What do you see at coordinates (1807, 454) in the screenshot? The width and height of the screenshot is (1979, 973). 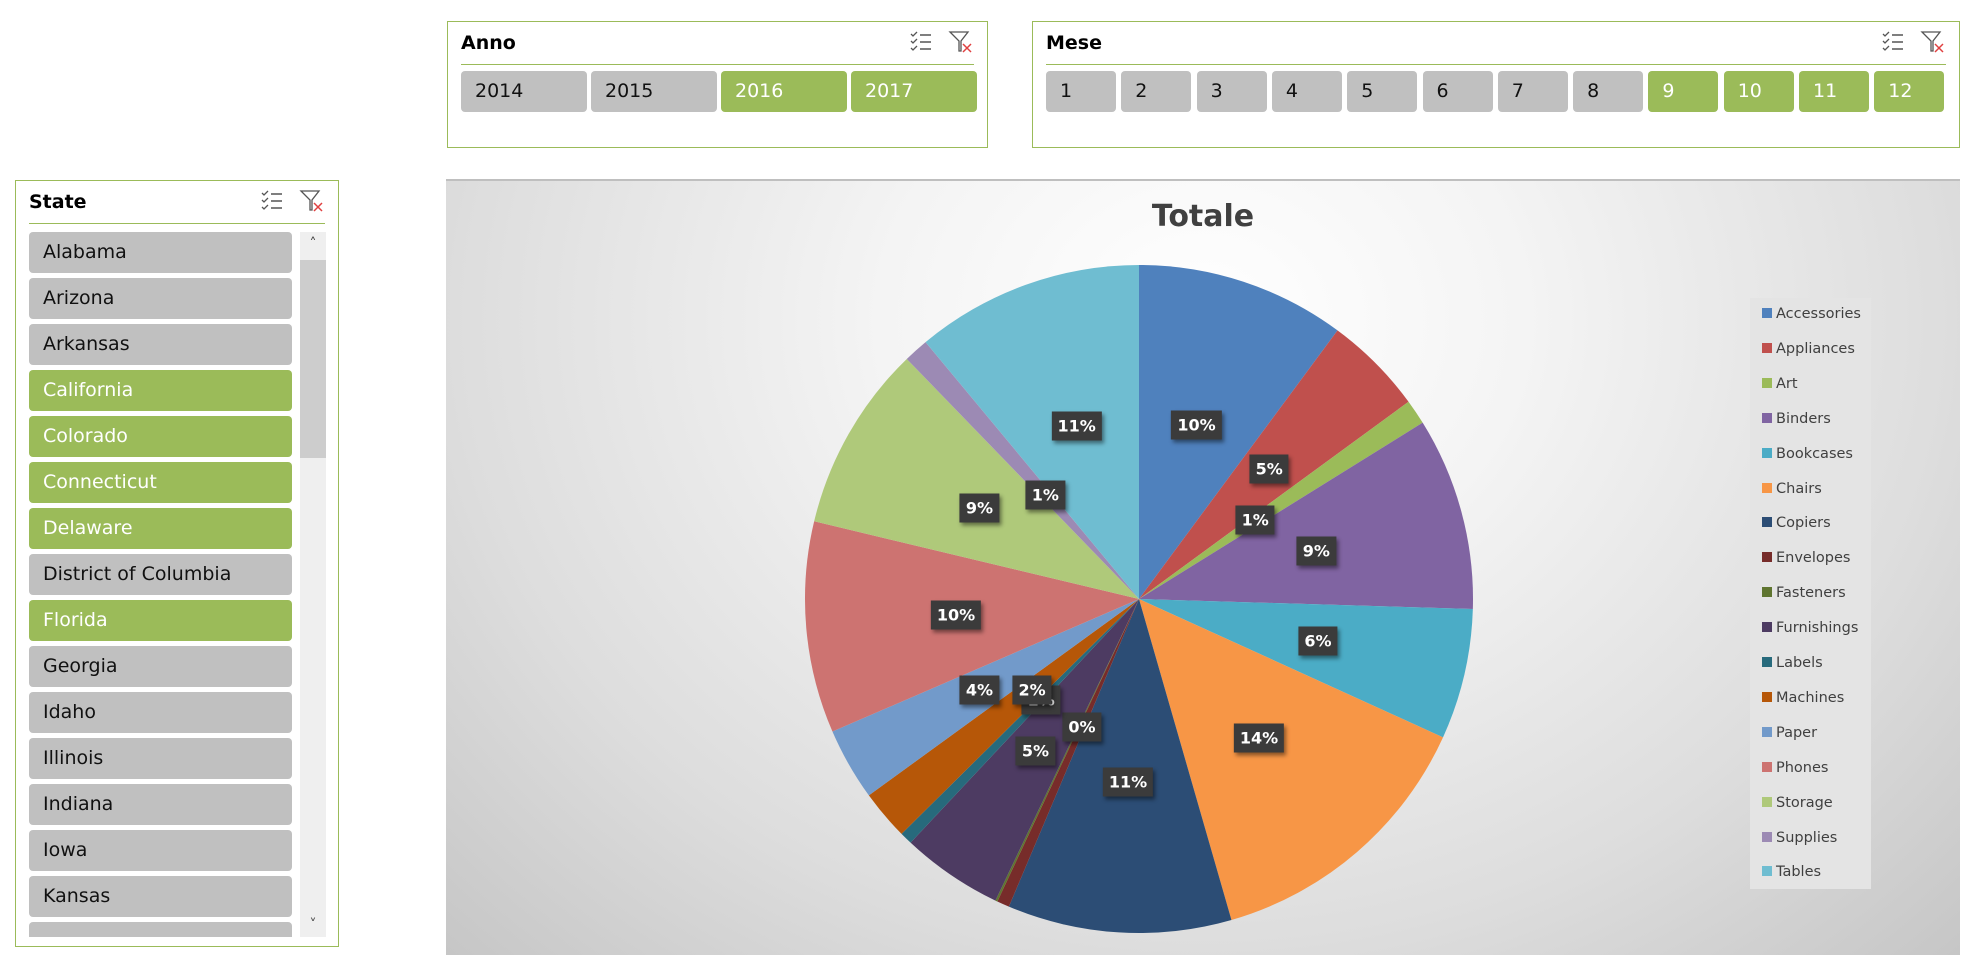 I see `legend-item-bookcases: Bookcases` at bounding box center [1807, 454].